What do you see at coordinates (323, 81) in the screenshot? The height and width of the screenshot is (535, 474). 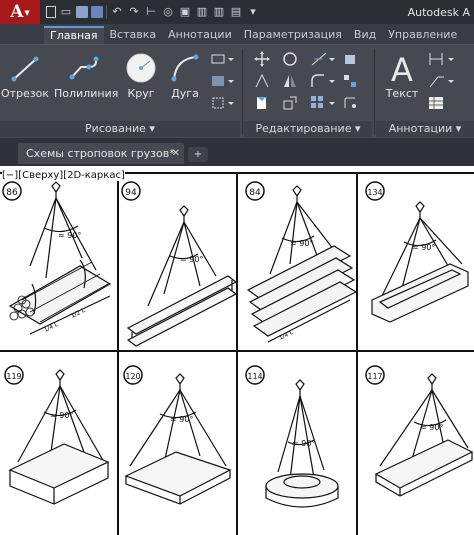 I see `fillet-icon` at bounding box center [323, 81].